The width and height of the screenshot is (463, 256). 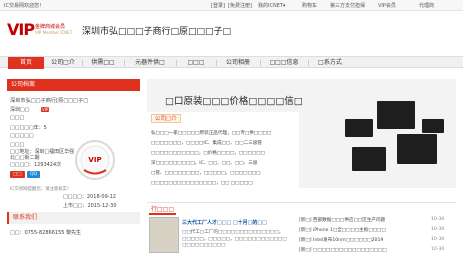 What do you see at coordinates (164, 235) in the screenshot?
I see `news-thumbnail` at bounding box center [164, 235].